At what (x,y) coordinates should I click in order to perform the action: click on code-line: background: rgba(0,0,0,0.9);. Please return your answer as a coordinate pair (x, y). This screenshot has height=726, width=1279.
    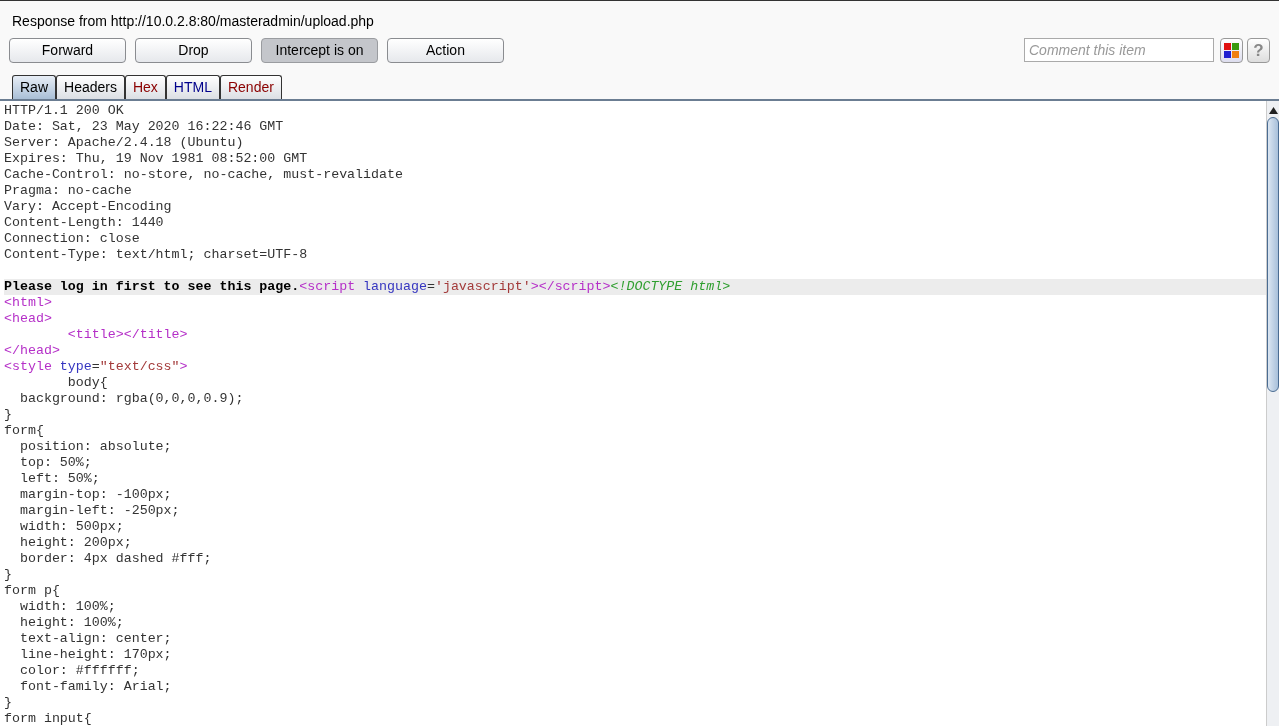
    Looking at the image, I should click on (131, 399).